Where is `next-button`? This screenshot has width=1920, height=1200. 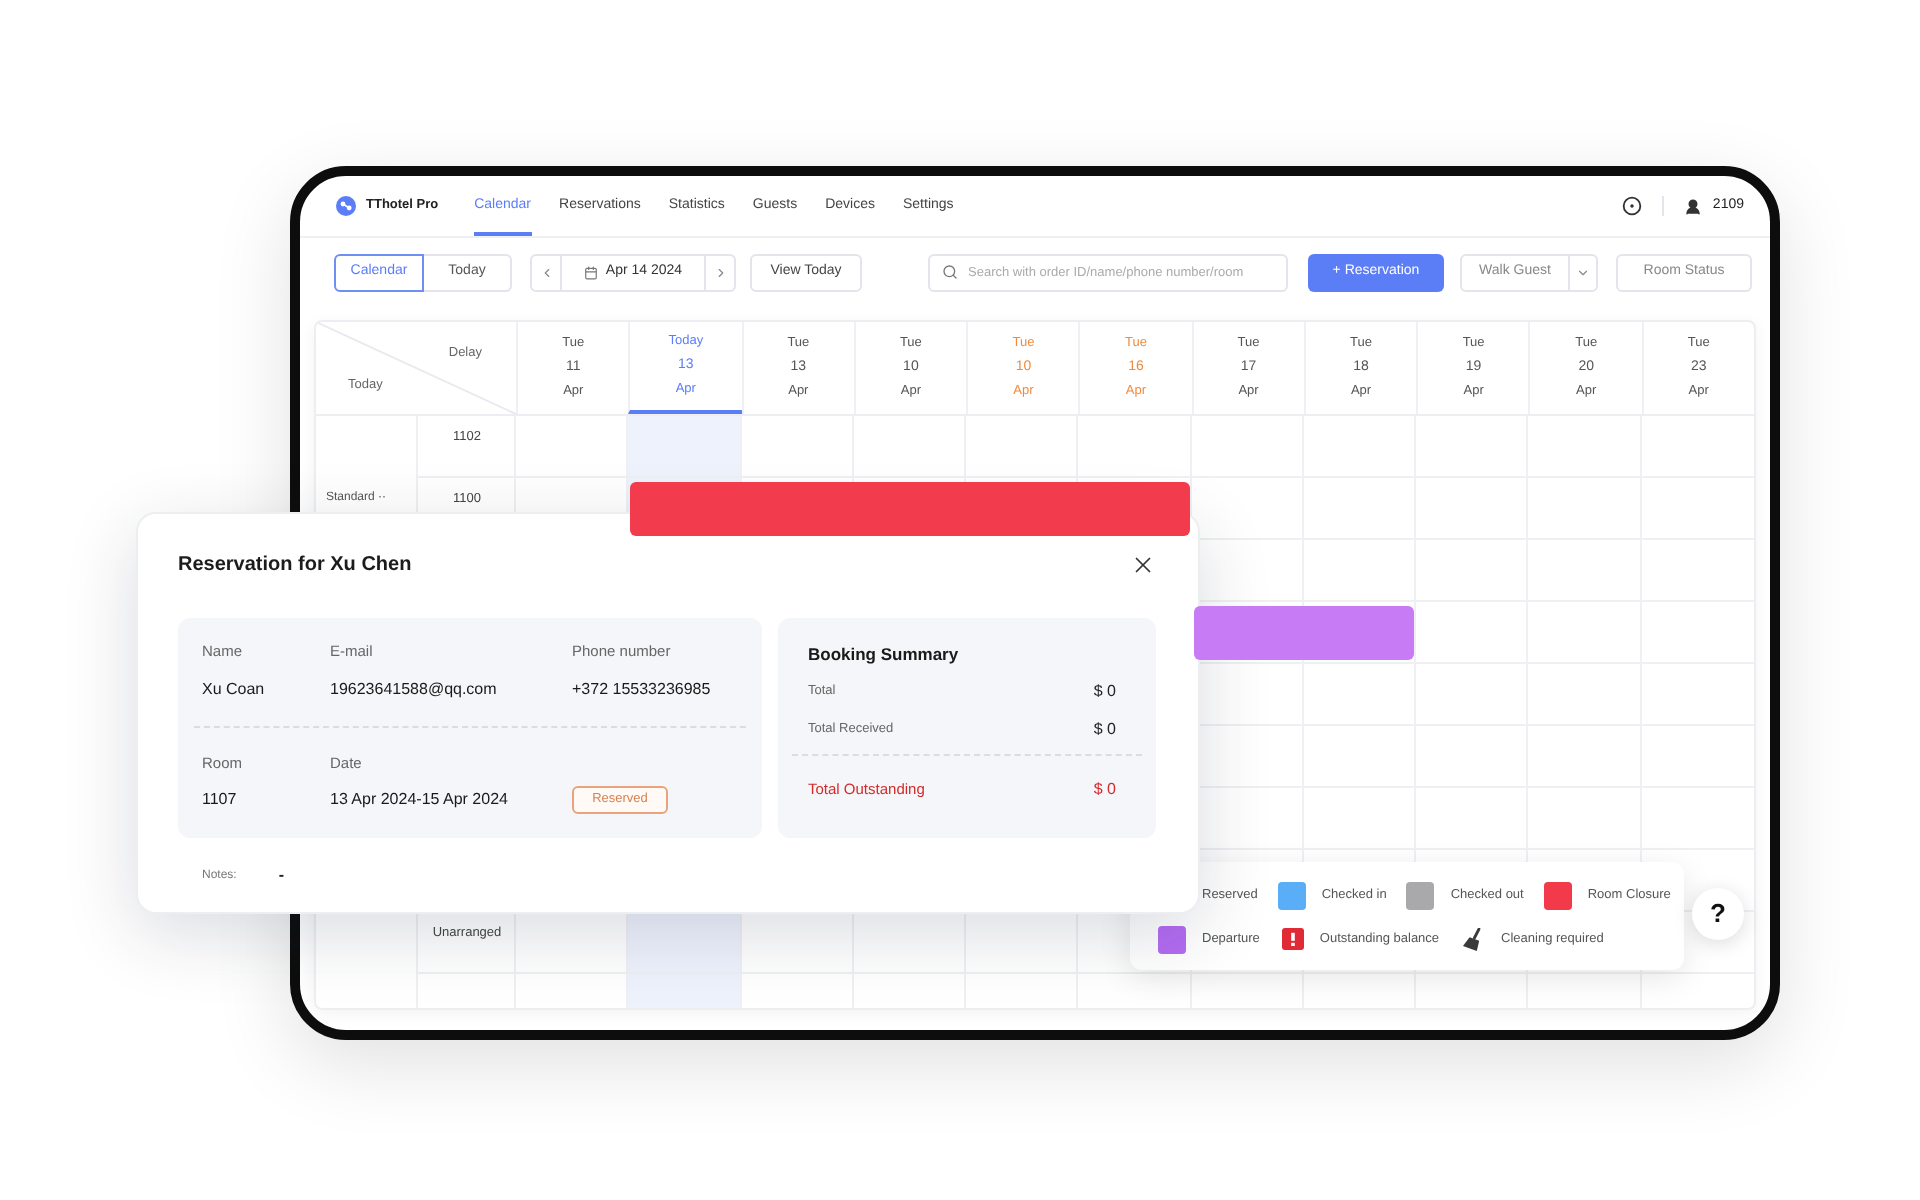
next-button is located at coordinates (720, 273).